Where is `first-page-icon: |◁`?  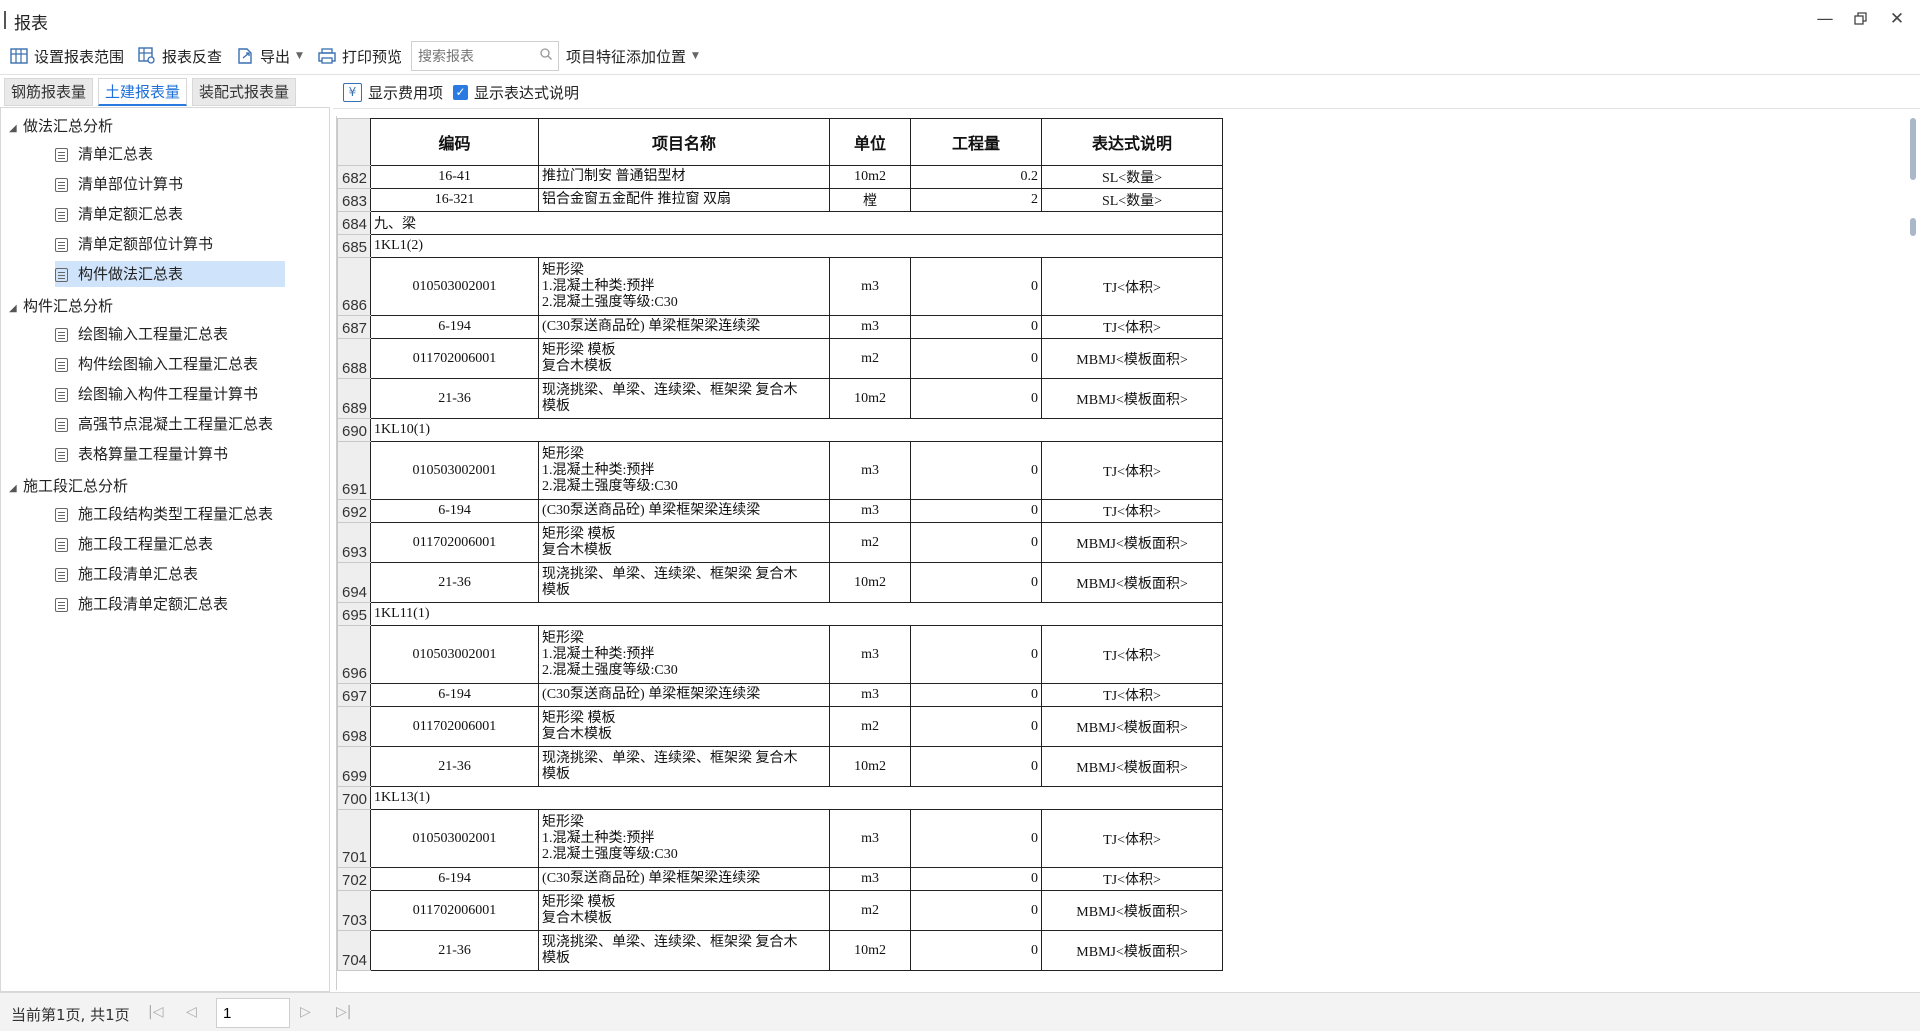
first-page-icon: |◁ is located at coordinates (155, 1012).